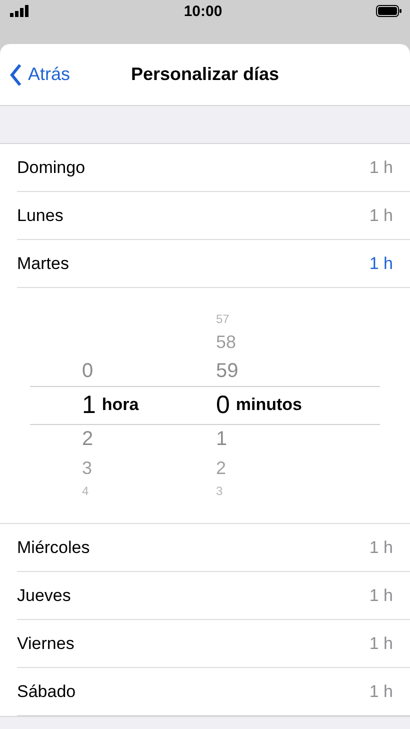 This screenshot has height=729, width=410. I want to click on chevron-icon, so click(16, 75).